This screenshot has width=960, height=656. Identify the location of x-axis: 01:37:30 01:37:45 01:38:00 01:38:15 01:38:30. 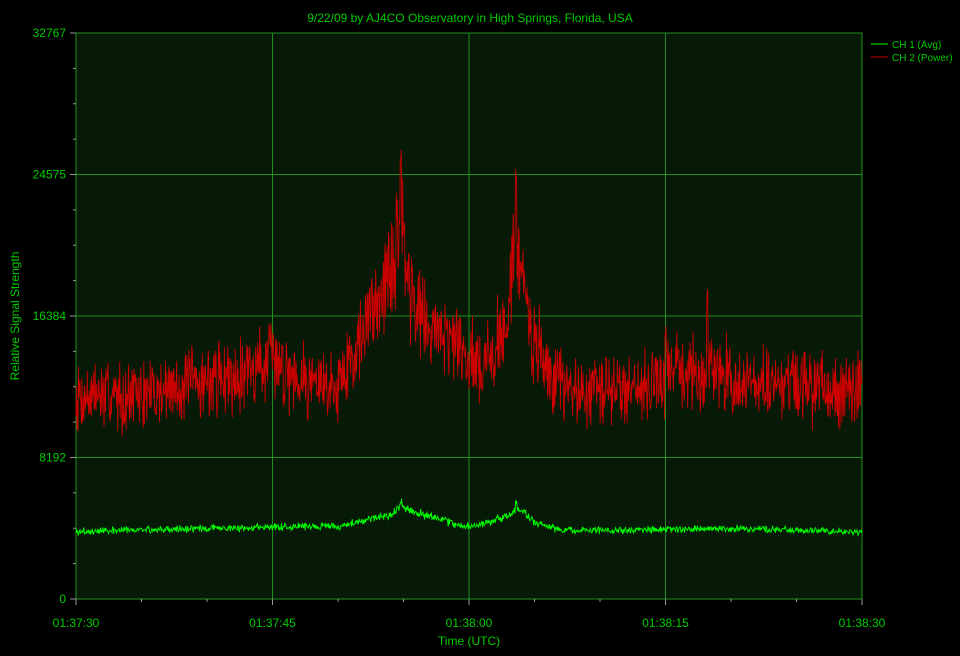
(469, 614).